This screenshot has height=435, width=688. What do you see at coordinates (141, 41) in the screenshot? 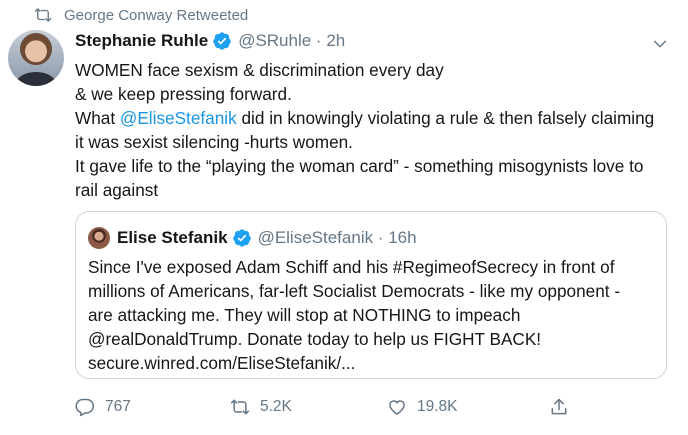
I see `author-display-name: Stephanie Ruhle` at bounding box center [141, 41].